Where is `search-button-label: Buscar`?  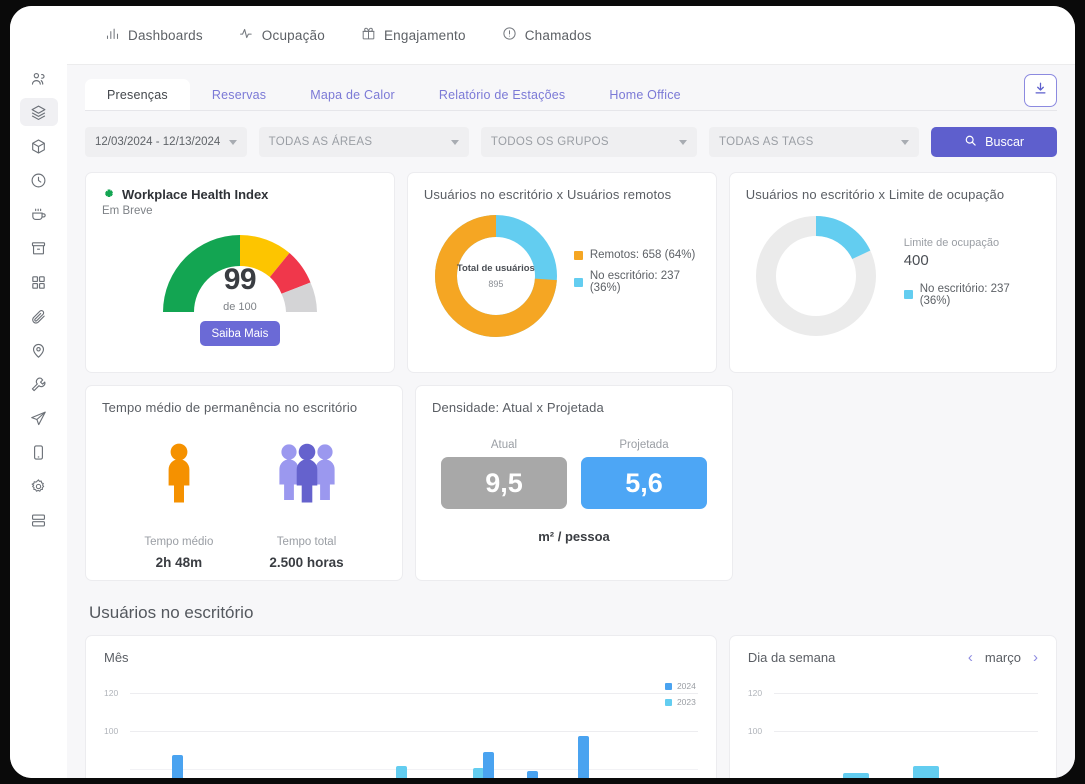
search-button-label: Buscar is located at coordinates (1005, 142).